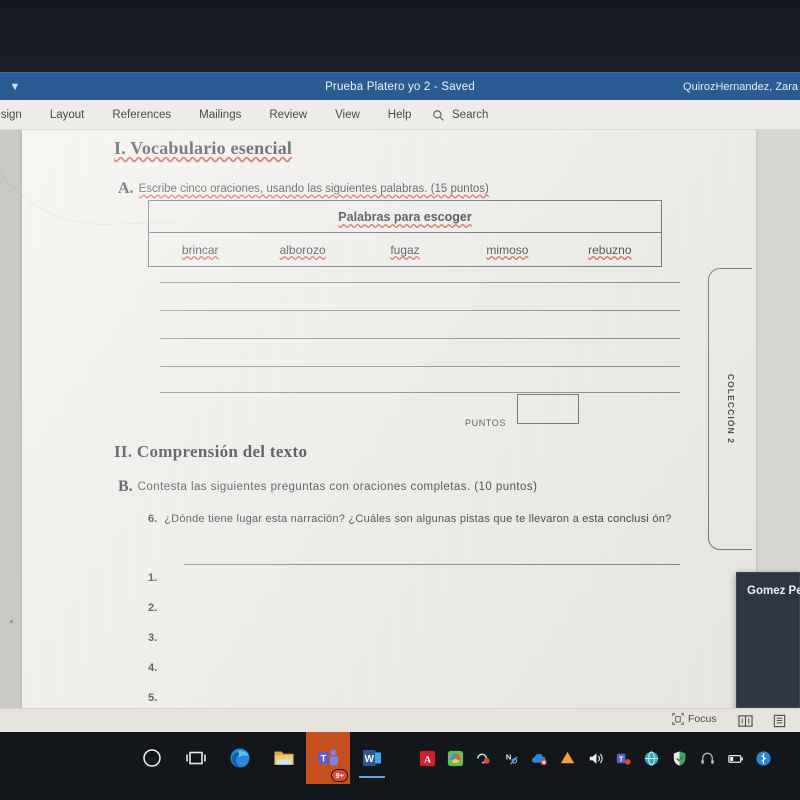 The width and height of the screenshot is (800, 800). Describe the element at coordinates (741, 87) in the screenshot. I see `account-name: QuirozHernandez, Zara` at that location.